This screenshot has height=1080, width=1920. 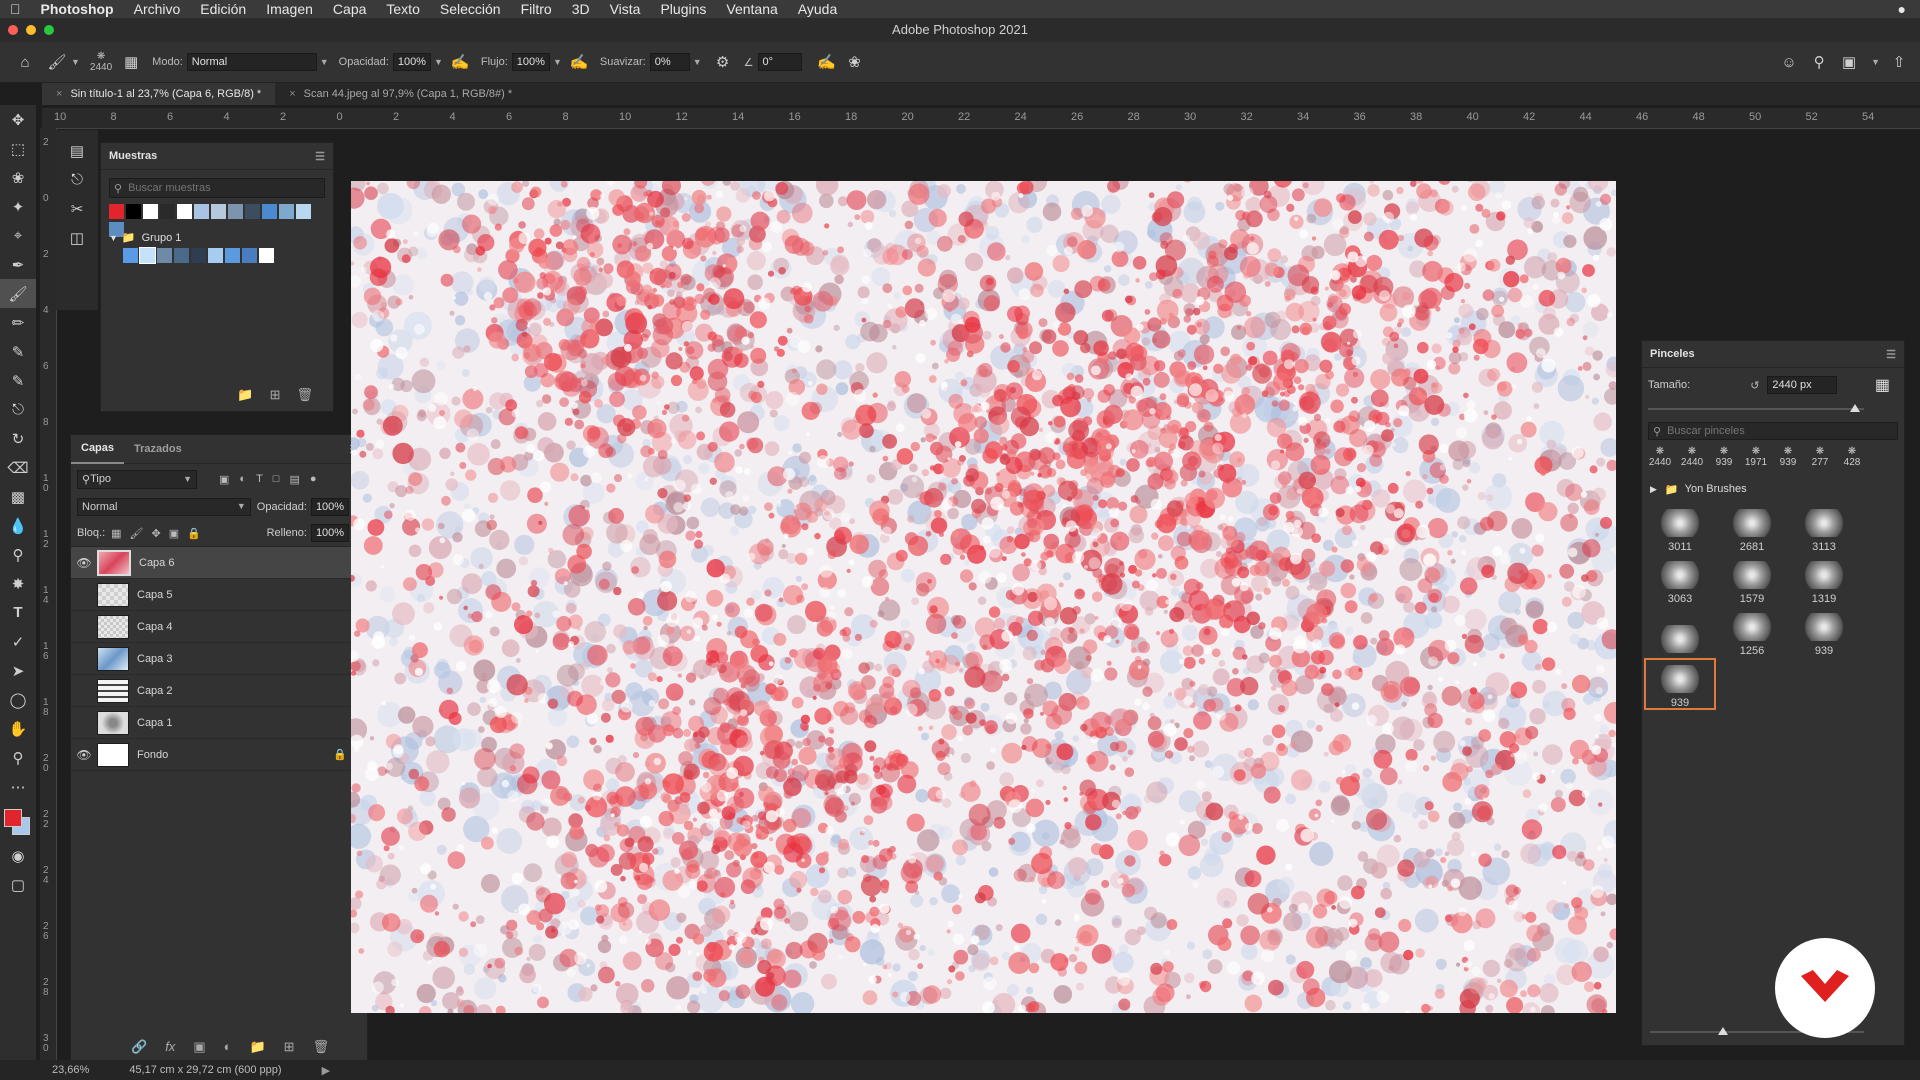 I want to click on airbrush-icon: ✍, so click(x=579, y=62).